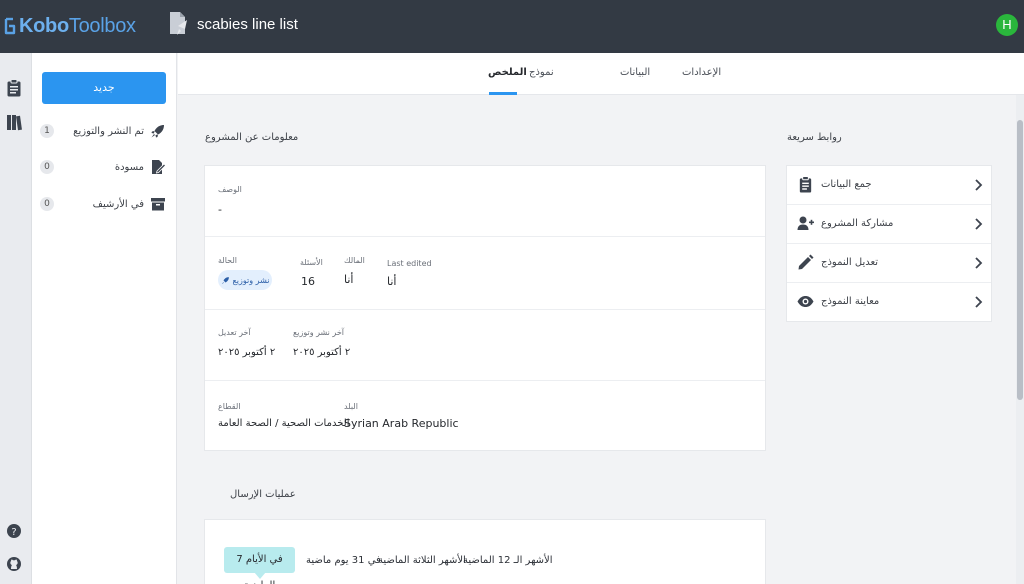 The image size is (1024, 584). Describe the element at coordinates (846, 184) in the screenshot. I see `quick-link-label: جمع البيانات` at that location.